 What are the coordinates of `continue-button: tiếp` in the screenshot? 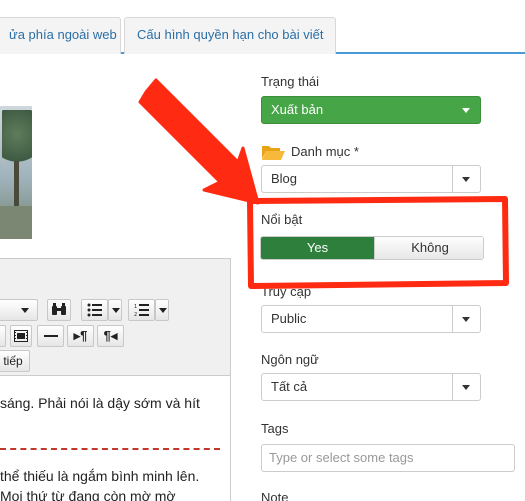 It's located at (15, 361).